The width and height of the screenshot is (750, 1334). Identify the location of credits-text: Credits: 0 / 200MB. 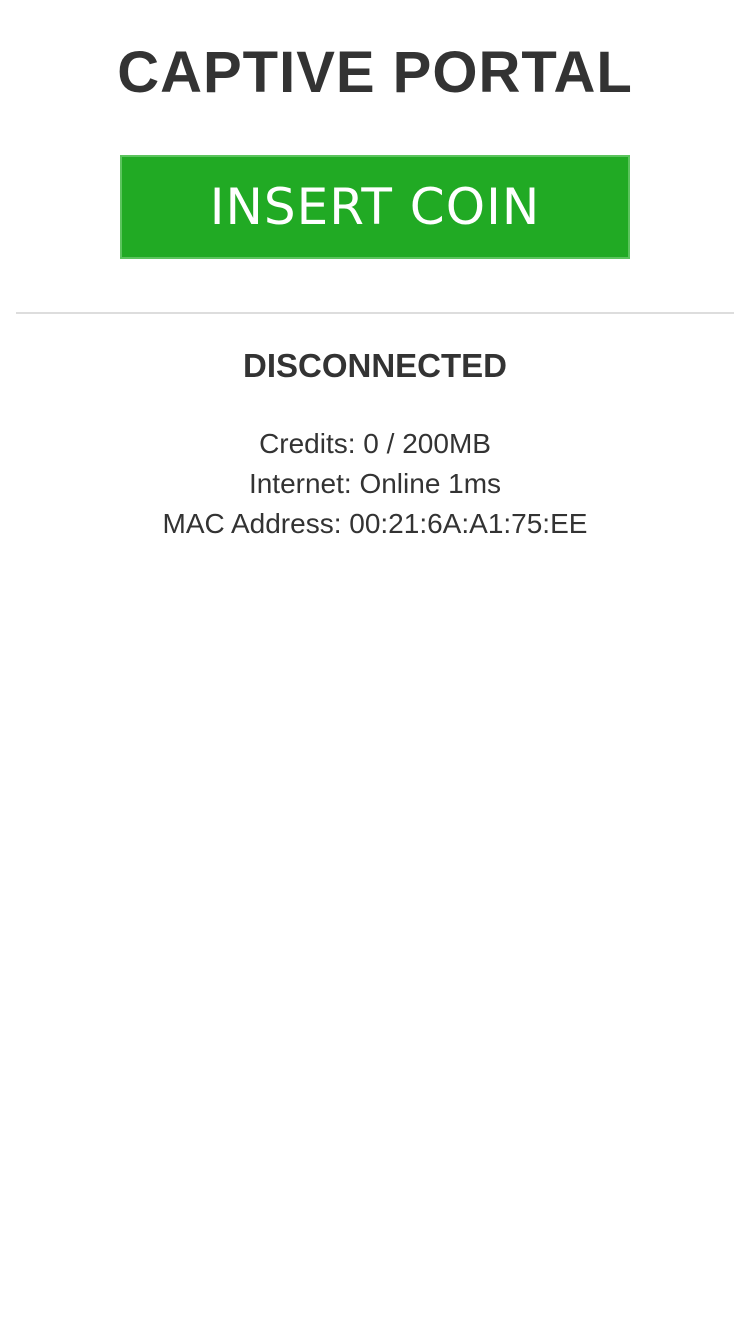
(375, 443).